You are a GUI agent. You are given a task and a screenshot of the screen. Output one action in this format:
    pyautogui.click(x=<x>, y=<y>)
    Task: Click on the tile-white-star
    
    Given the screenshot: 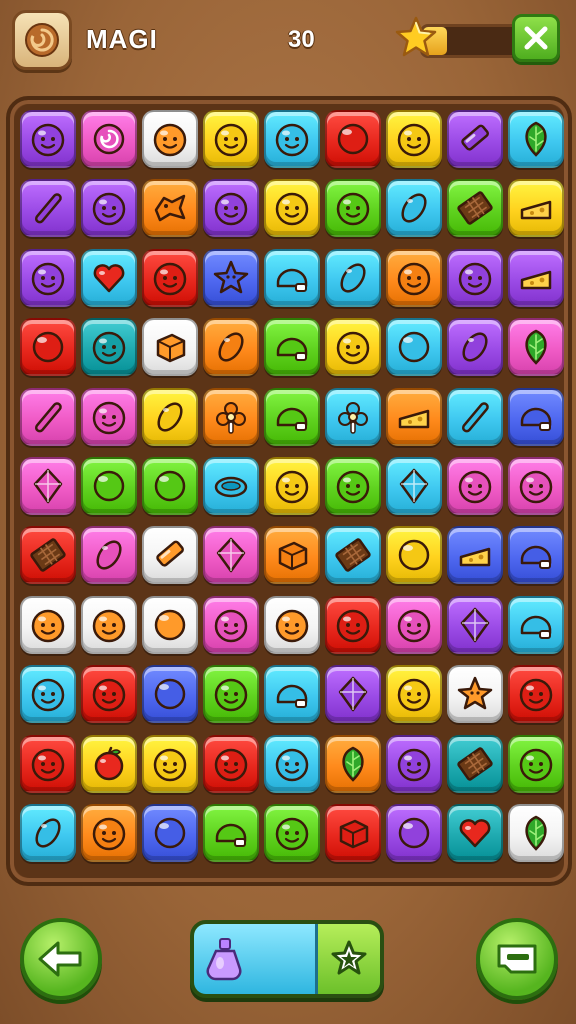 What is the action you would take?
    pyautogui.click(x=475, y=694)
    